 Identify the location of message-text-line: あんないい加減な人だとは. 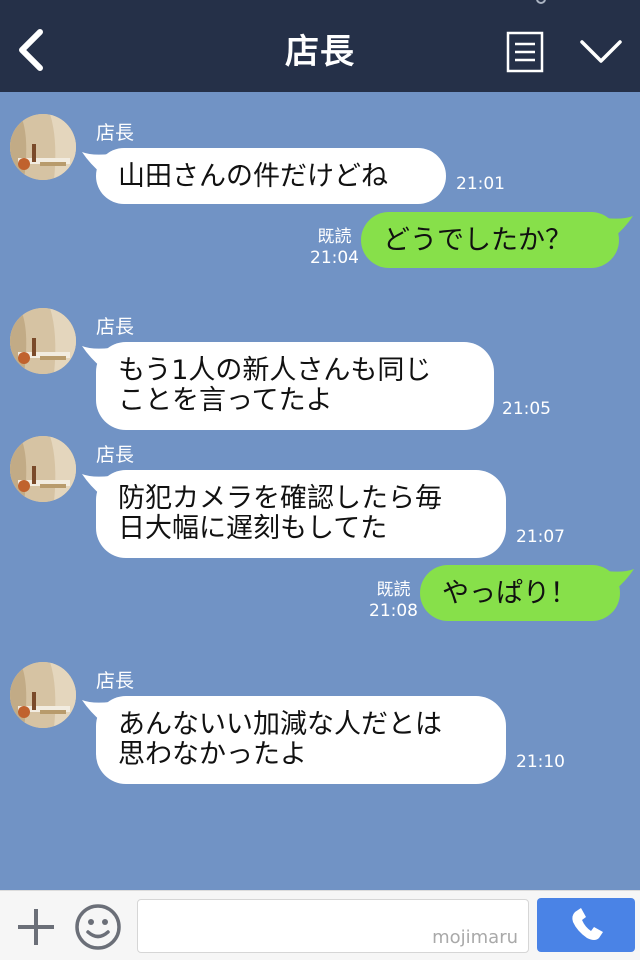
(280, 724).